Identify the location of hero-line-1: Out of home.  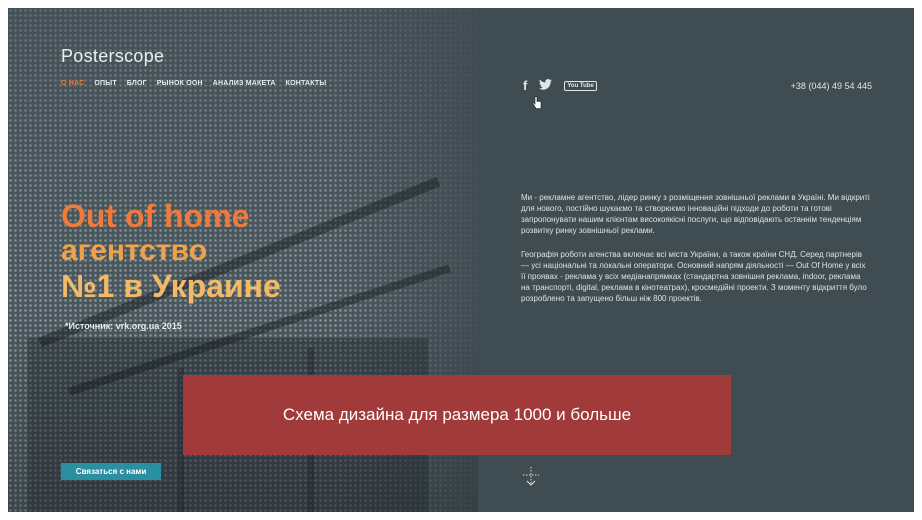
(155, 216).